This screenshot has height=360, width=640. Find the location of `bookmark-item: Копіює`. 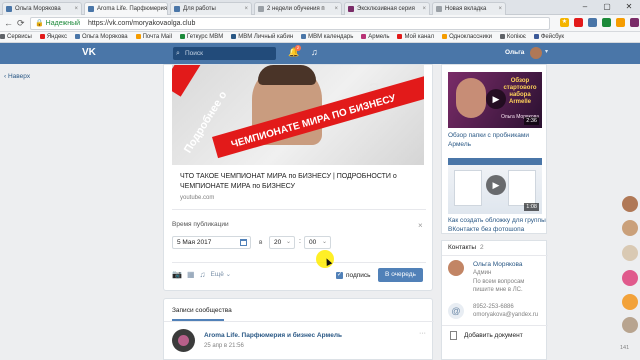

bookmark-item: Копіює is located at coordinates (512, 37).